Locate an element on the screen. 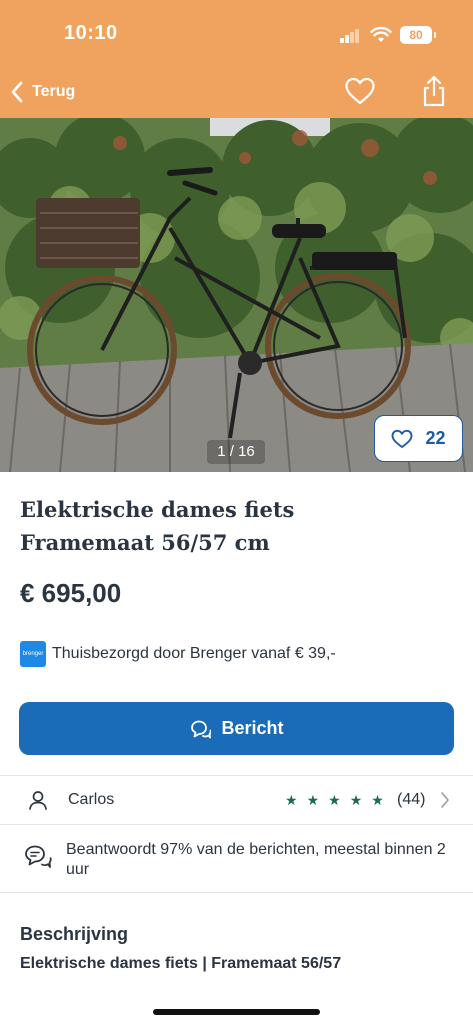 Image resolution: width=473 pixels, height=1024 pixels. signal-icon is located at coordinates (350, 36).